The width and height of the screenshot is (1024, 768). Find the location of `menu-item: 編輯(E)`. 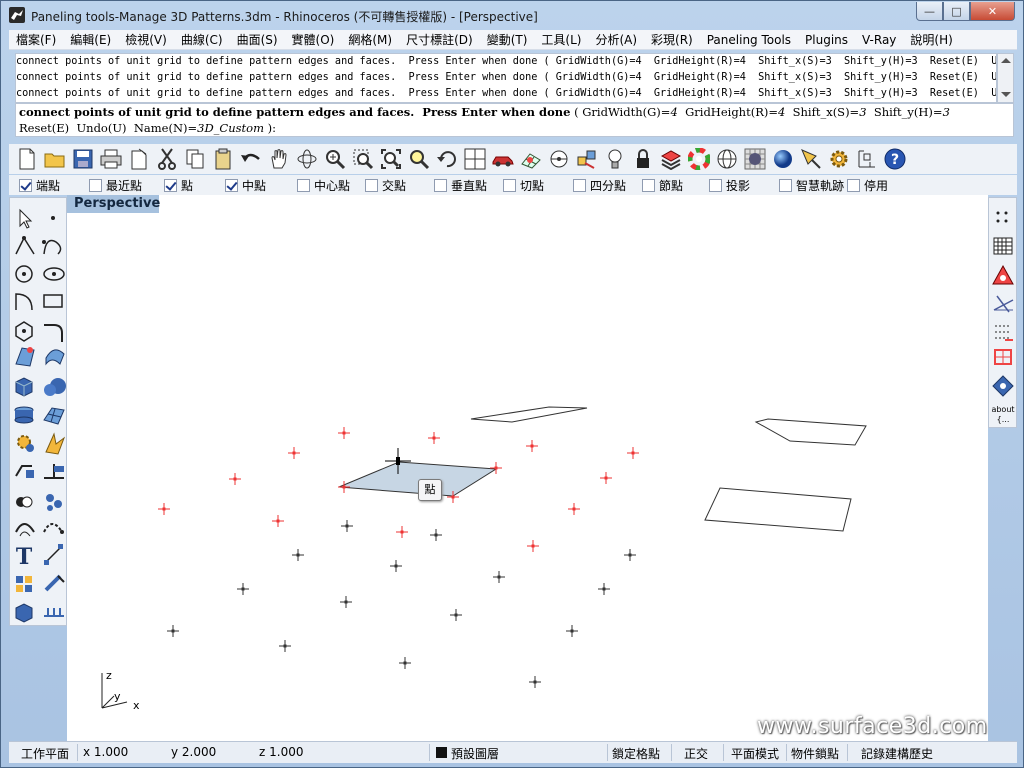

menu-item: 編輯(E) is located at coordinates (90, 40).